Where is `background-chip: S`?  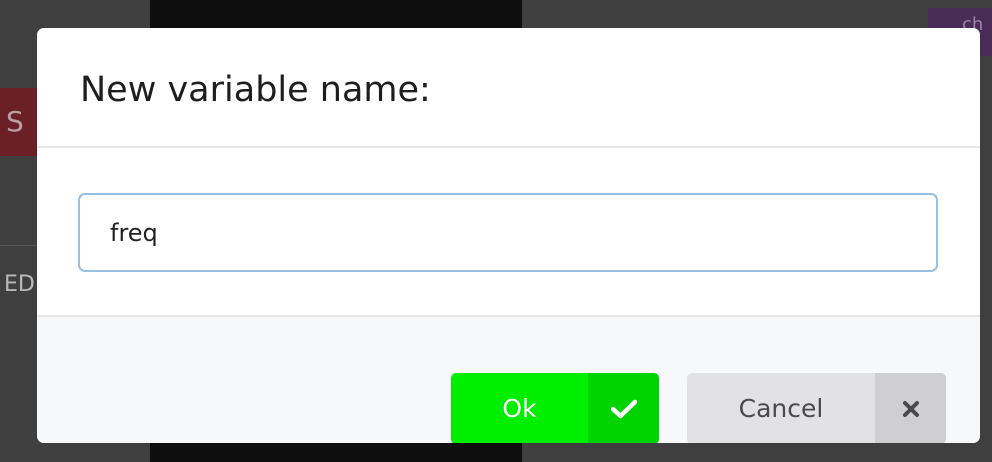
background-chip: S is located at coordinates (20, 122).